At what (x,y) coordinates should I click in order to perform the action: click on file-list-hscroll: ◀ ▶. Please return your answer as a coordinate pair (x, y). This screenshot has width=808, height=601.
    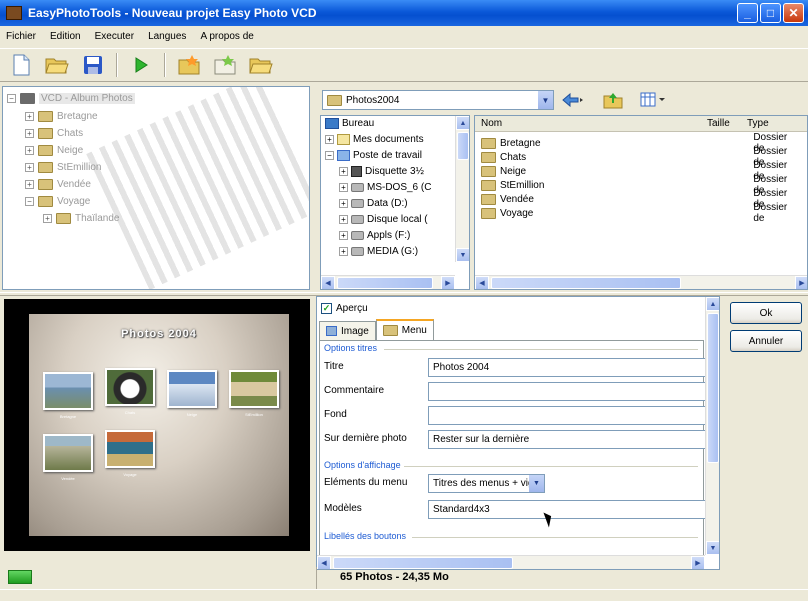
    Looking at the image, I should click on (641, 282).